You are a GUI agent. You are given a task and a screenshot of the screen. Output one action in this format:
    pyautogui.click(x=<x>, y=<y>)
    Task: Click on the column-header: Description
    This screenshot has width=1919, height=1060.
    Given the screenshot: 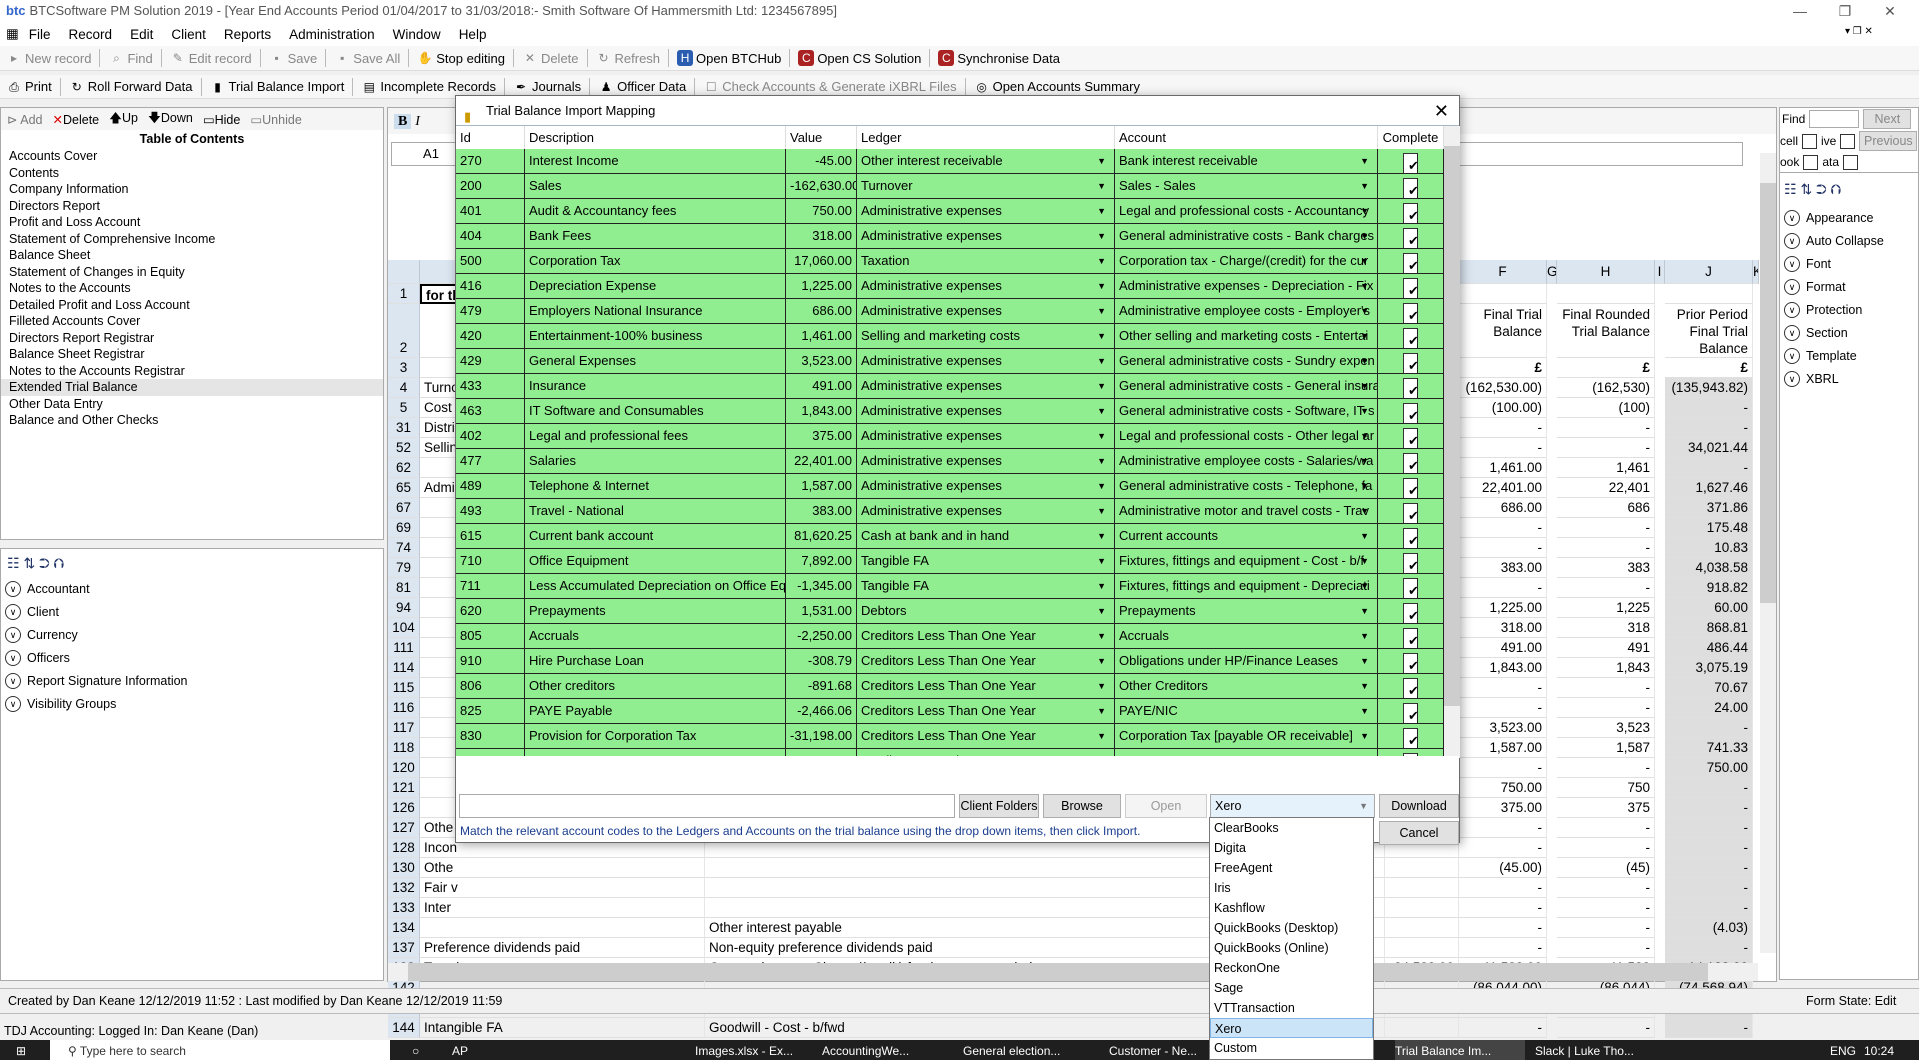 What is the action you would take?
    pyautogui.click(x=655, y=137)
    